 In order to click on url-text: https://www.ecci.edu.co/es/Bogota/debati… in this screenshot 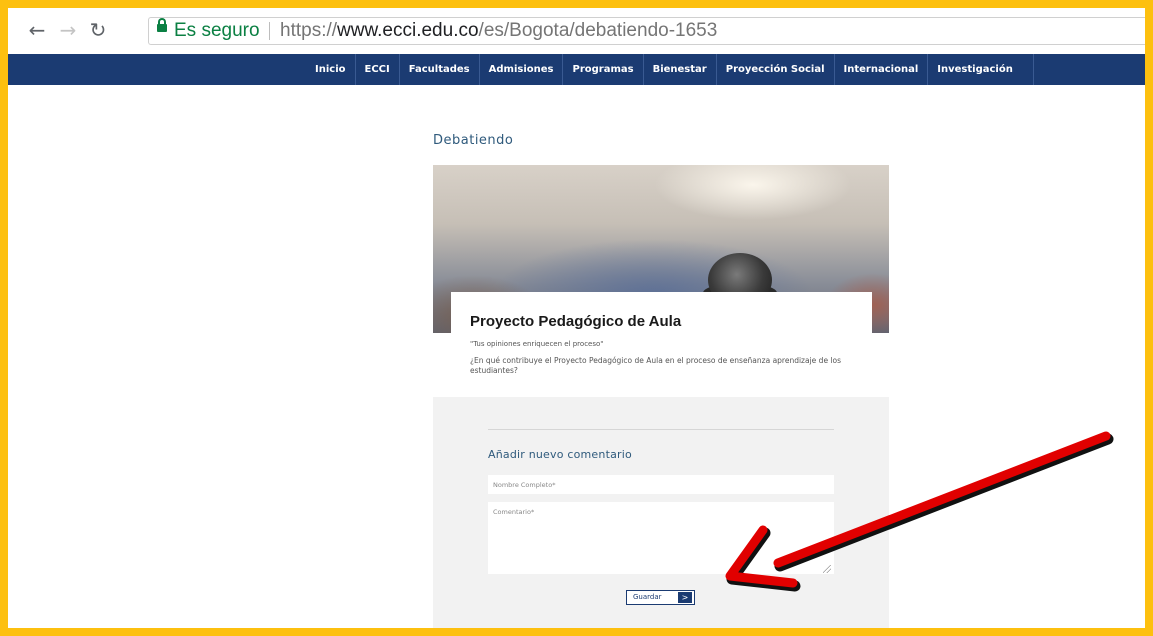, I will do `click(498, 31)`.